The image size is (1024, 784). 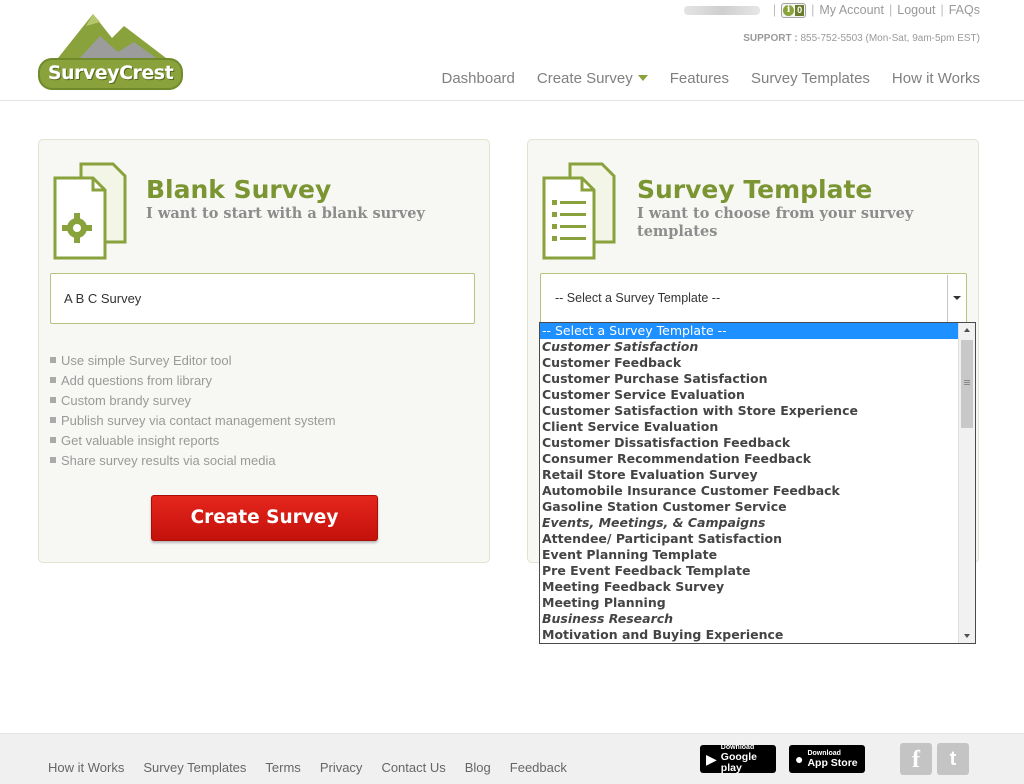 What do you see at coordinates (193, 361) in the screenshot?
I see `feature-item: Use simple Survey Editor tool` at bounding box center [193, 361].